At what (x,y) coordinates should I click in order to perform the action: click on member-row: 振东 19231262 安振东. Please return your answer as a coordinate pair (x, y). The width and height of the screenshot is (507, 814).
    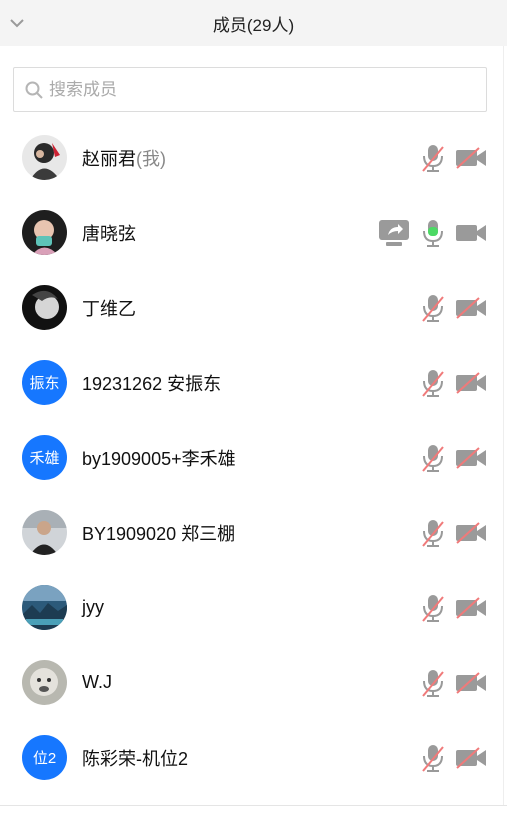
    Looking at the image, I should click on (253, 382).